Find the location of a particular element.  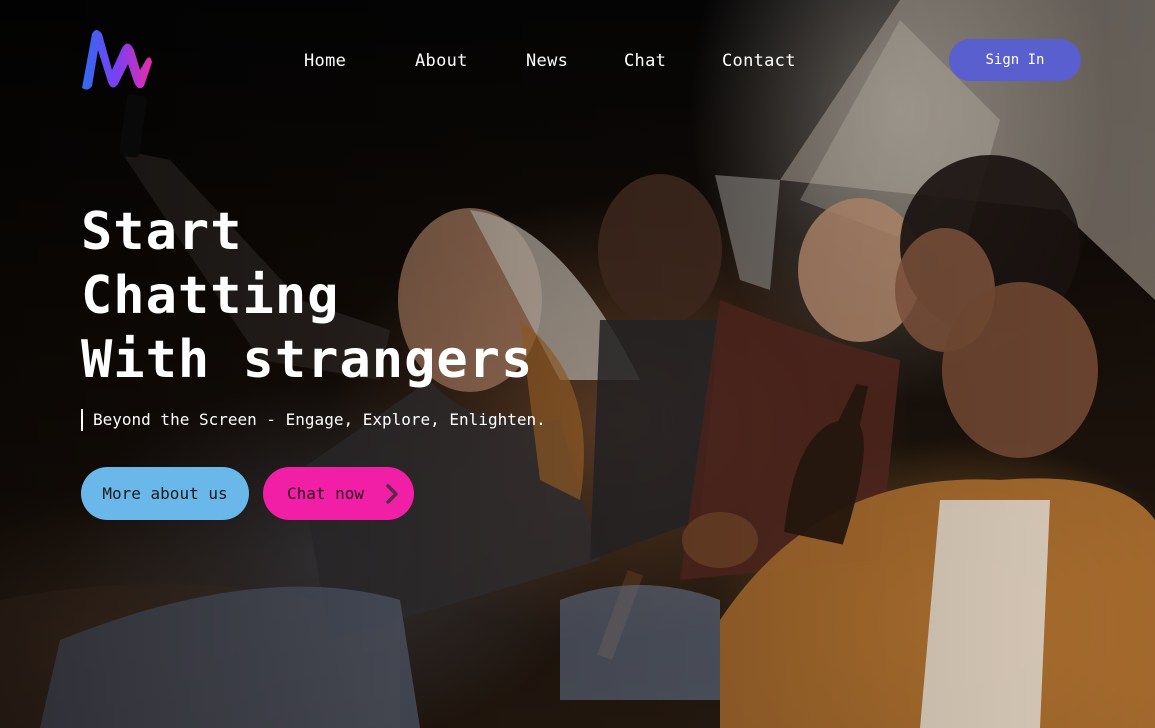

hero-headline: Start Chatting With strangers is located at coordinates (307, 296).